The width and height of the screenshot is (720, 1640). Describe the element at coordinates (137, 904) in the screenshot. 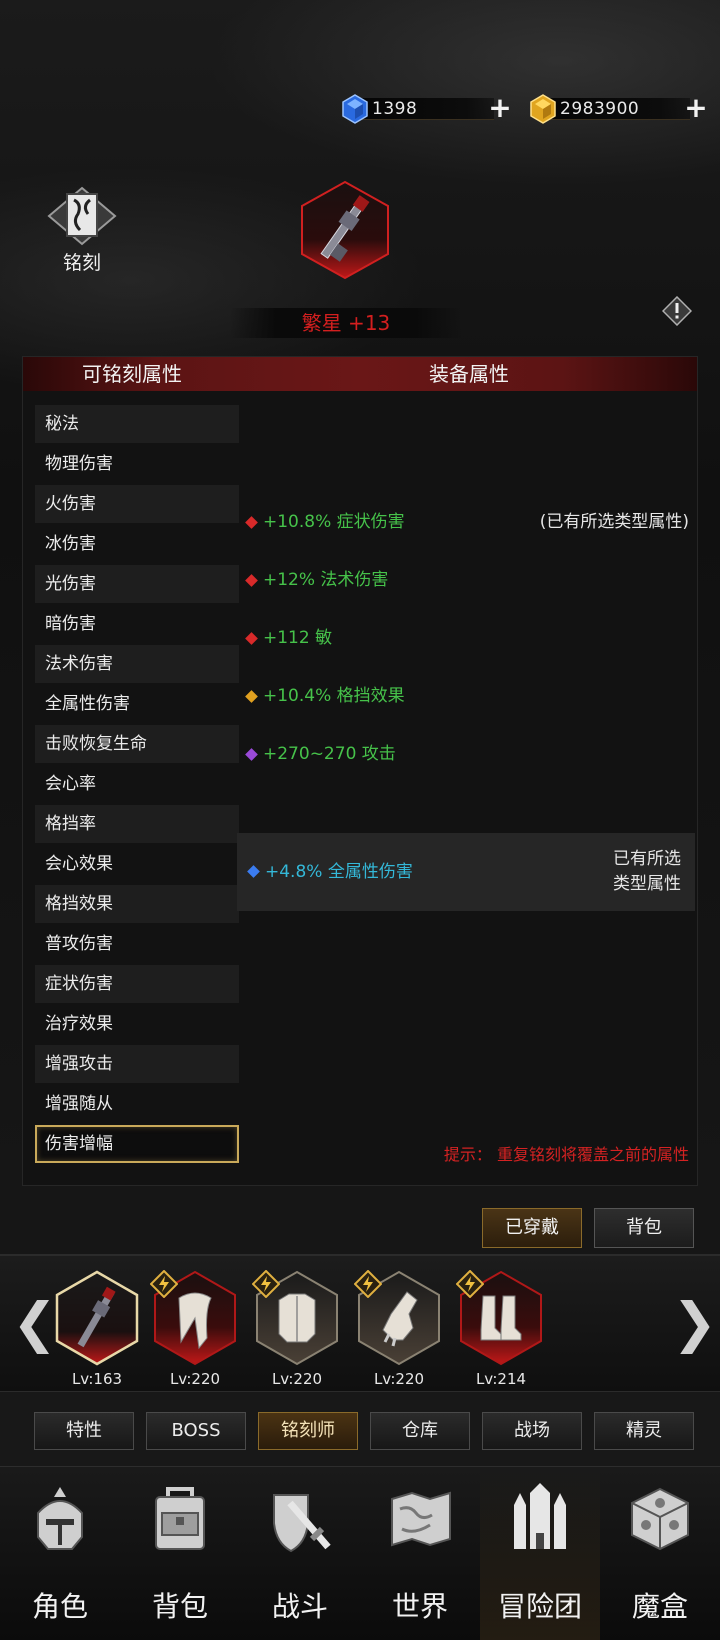

I see `attr-item-block-effect: 格挡效果` at that location.